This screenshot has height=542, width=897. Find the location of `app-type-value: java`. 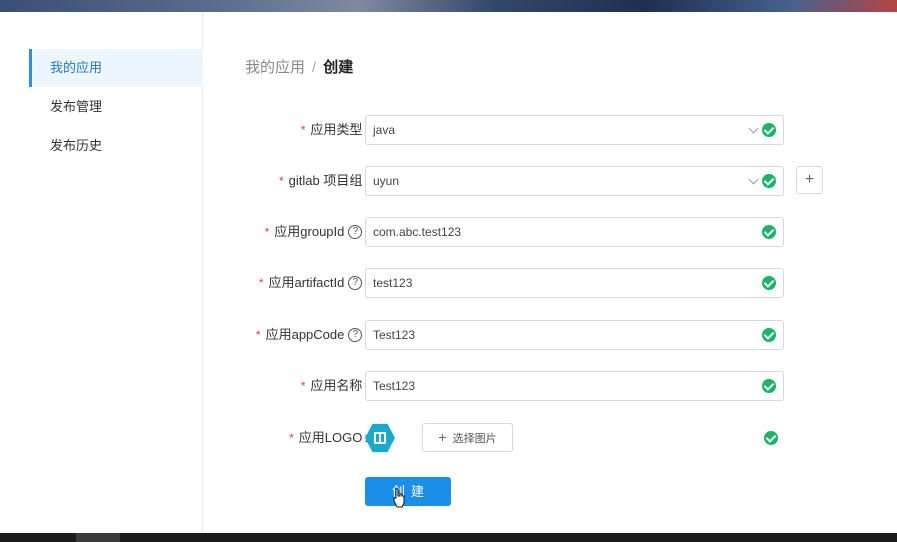

app-type-value: java is located at coordinates (384, 130).